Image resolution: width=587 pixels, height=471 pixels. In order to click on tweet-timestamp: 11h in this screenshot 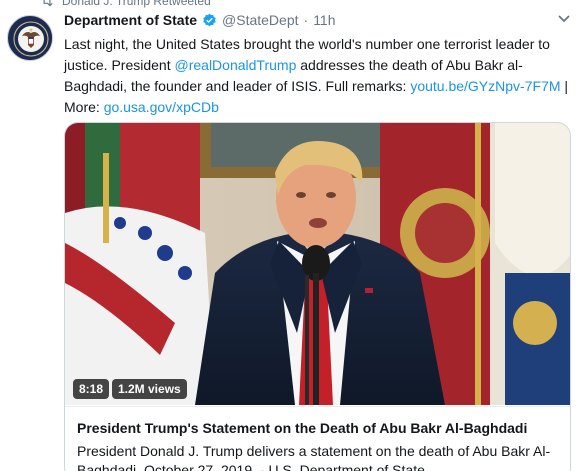, I will do `click(324, 20)`.